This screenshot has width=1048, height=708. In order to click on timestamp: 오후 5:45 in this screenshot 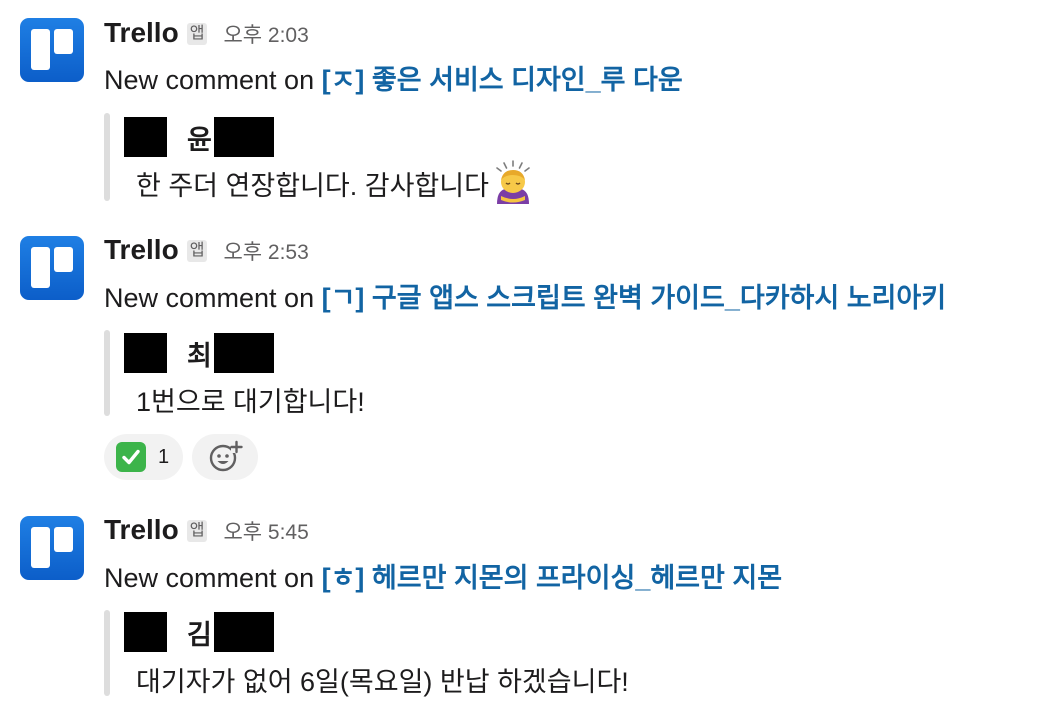, I will do `click(265, 531)`.